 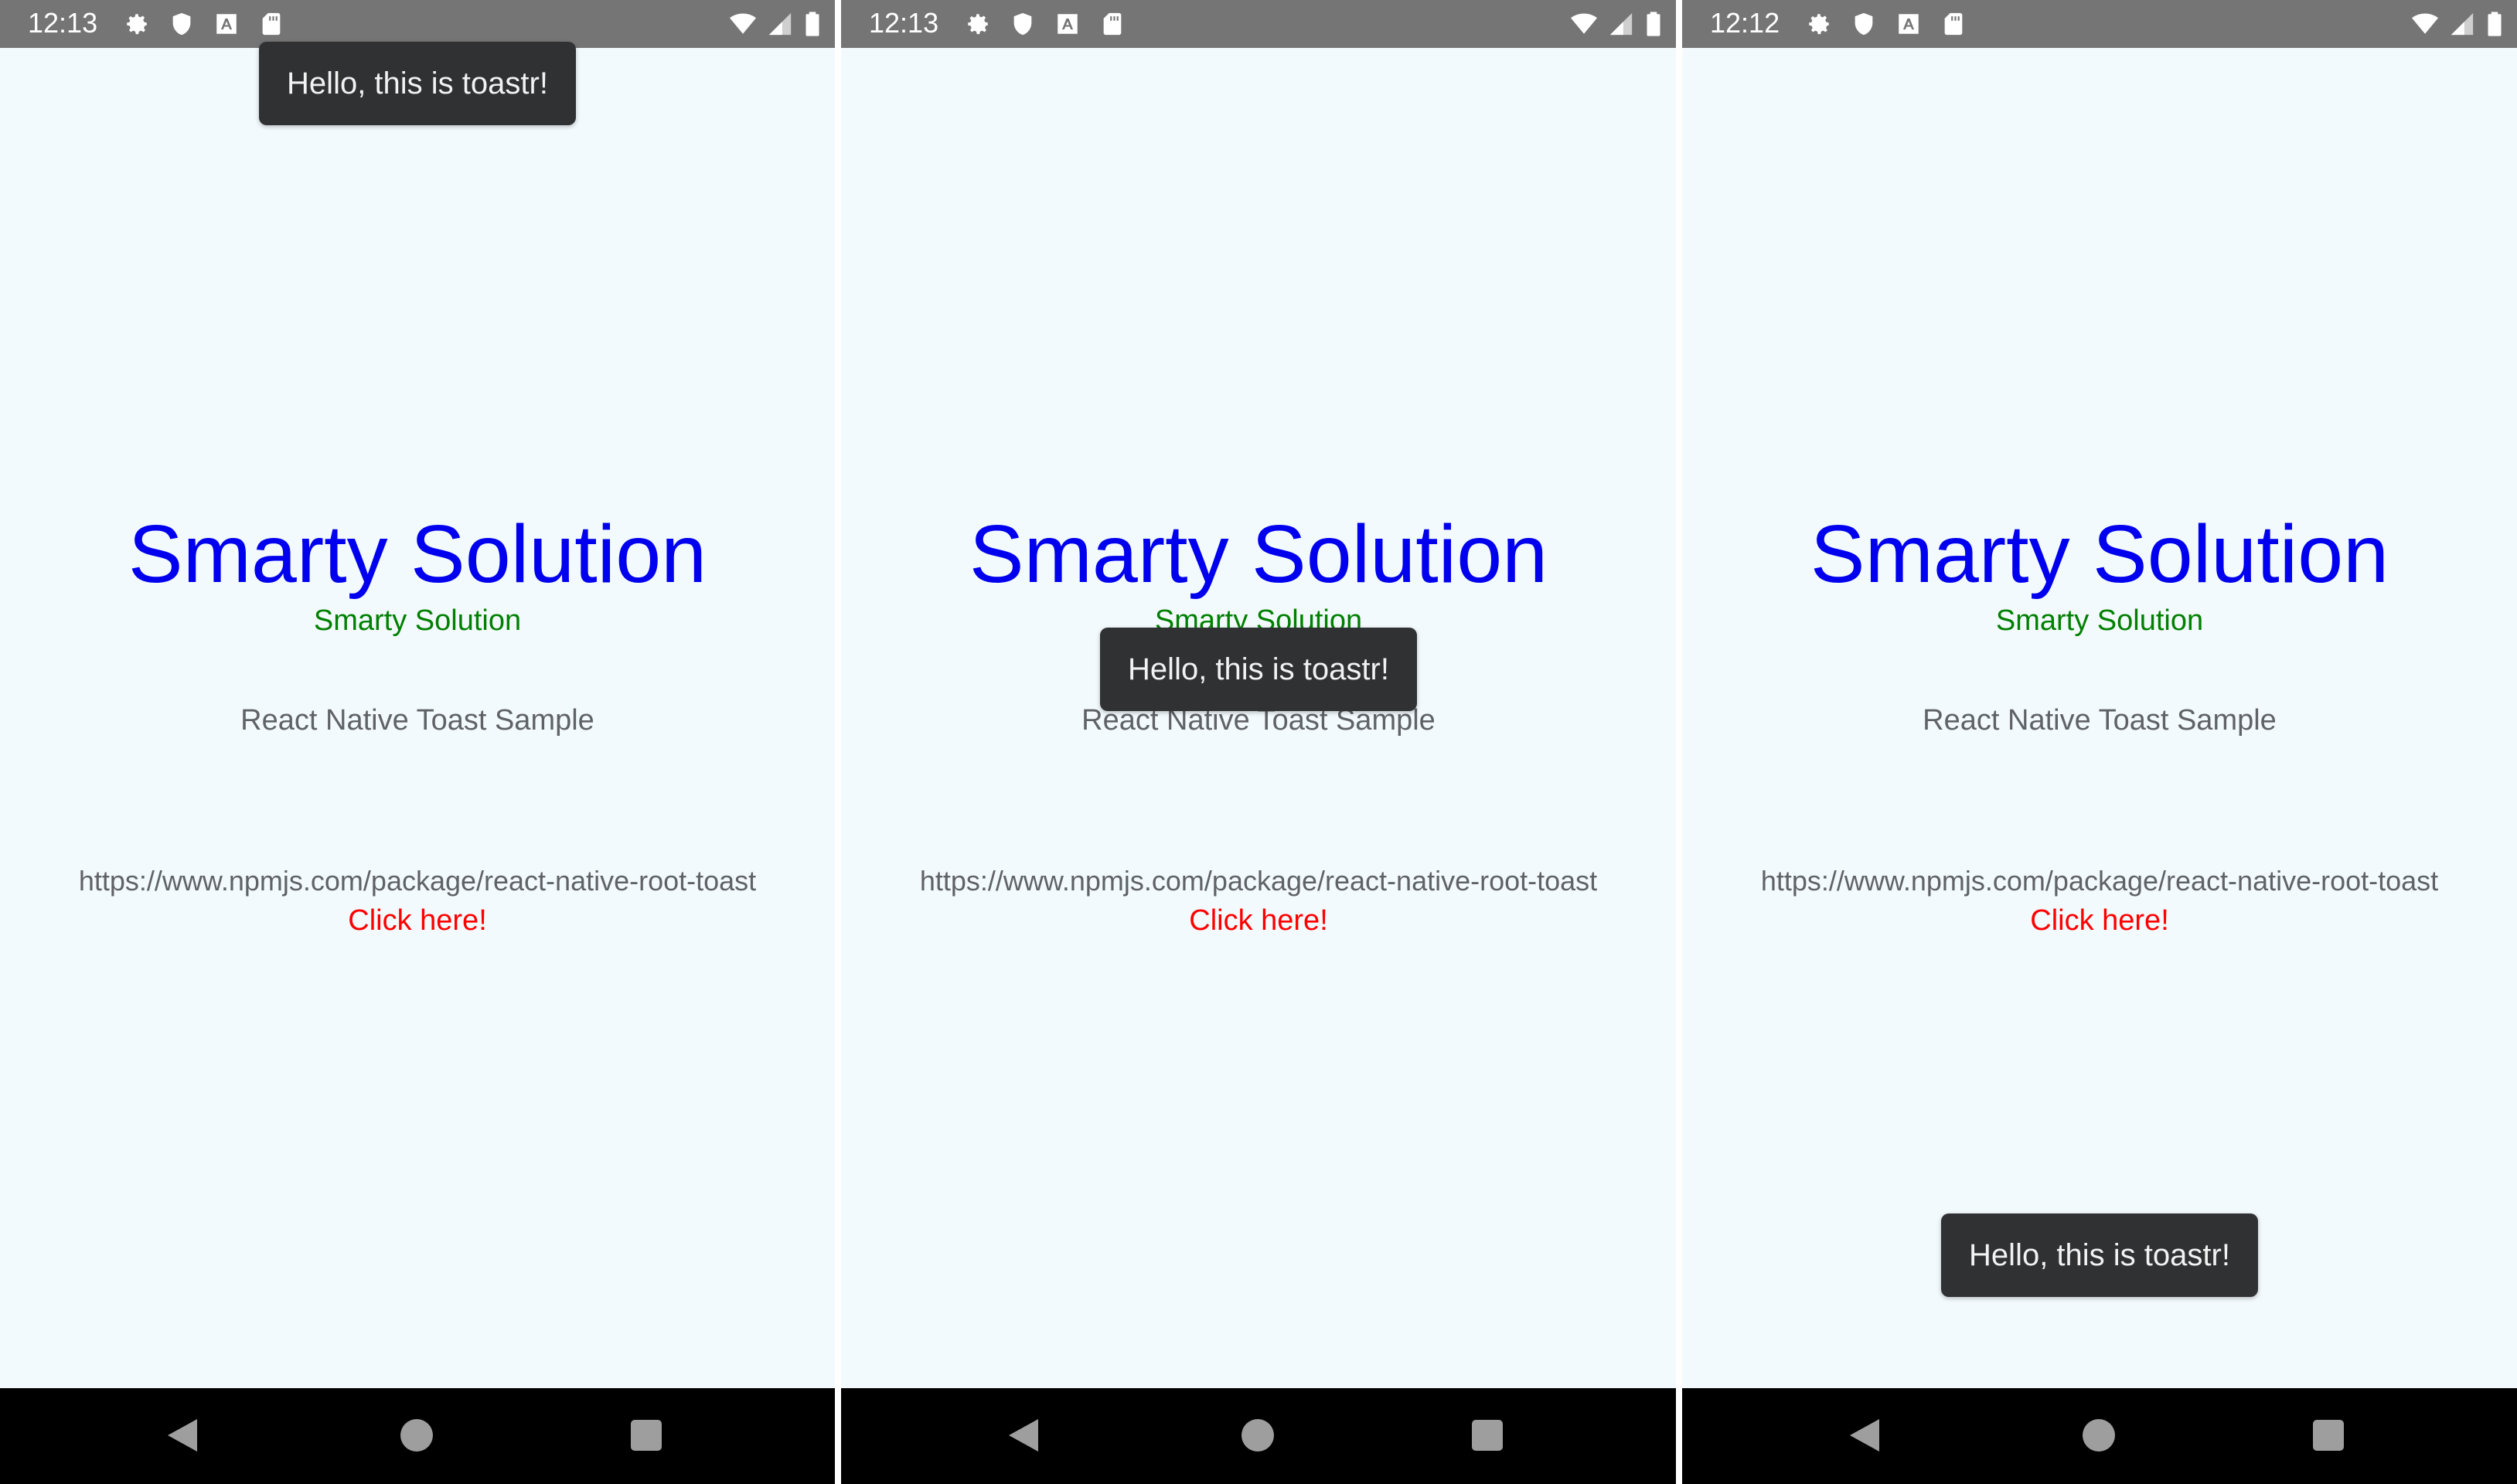 I want to click on status-time: 12:12, so click(x=1745, y=23).